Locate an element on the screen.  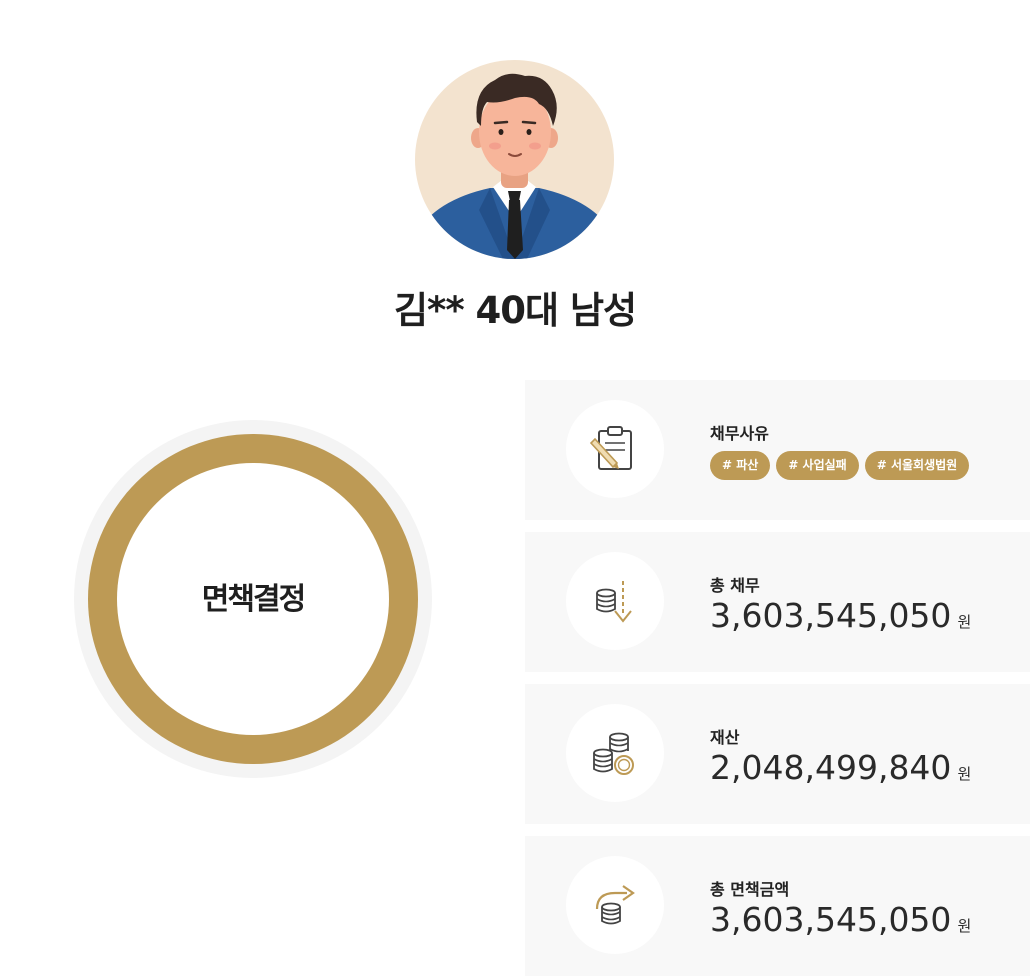
avatar is located at coordinates (514, 159).